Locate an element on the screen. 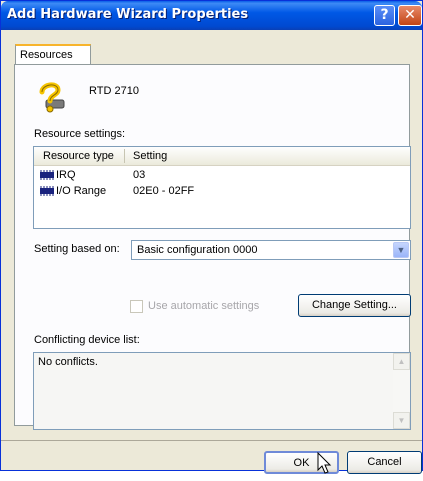 The image size is (423, 481). resource-list-header: Resource type Setting is located at coordinates (222, 156).